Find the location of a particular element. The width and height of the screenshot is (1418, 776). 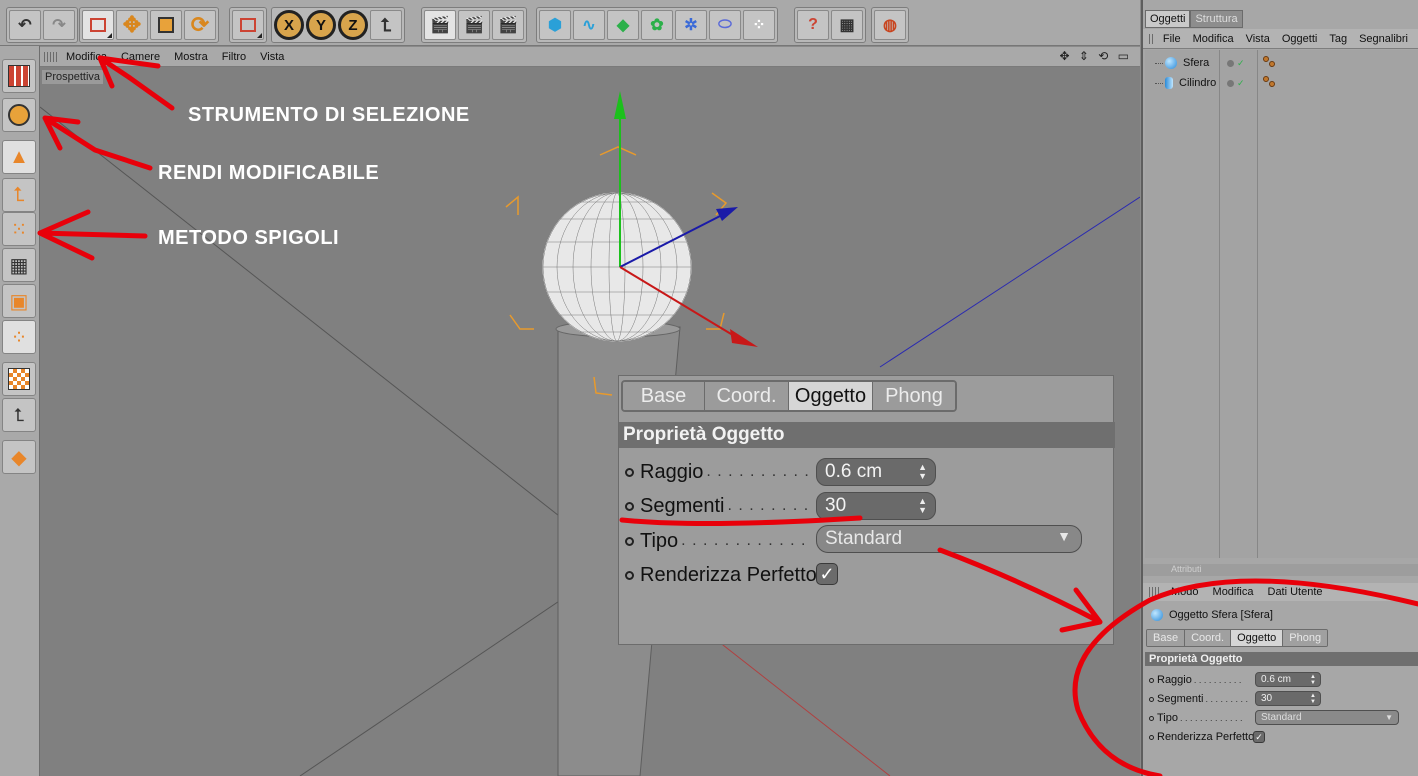

points-mode-icon: ⁙ is located at coordinates (19, 229).